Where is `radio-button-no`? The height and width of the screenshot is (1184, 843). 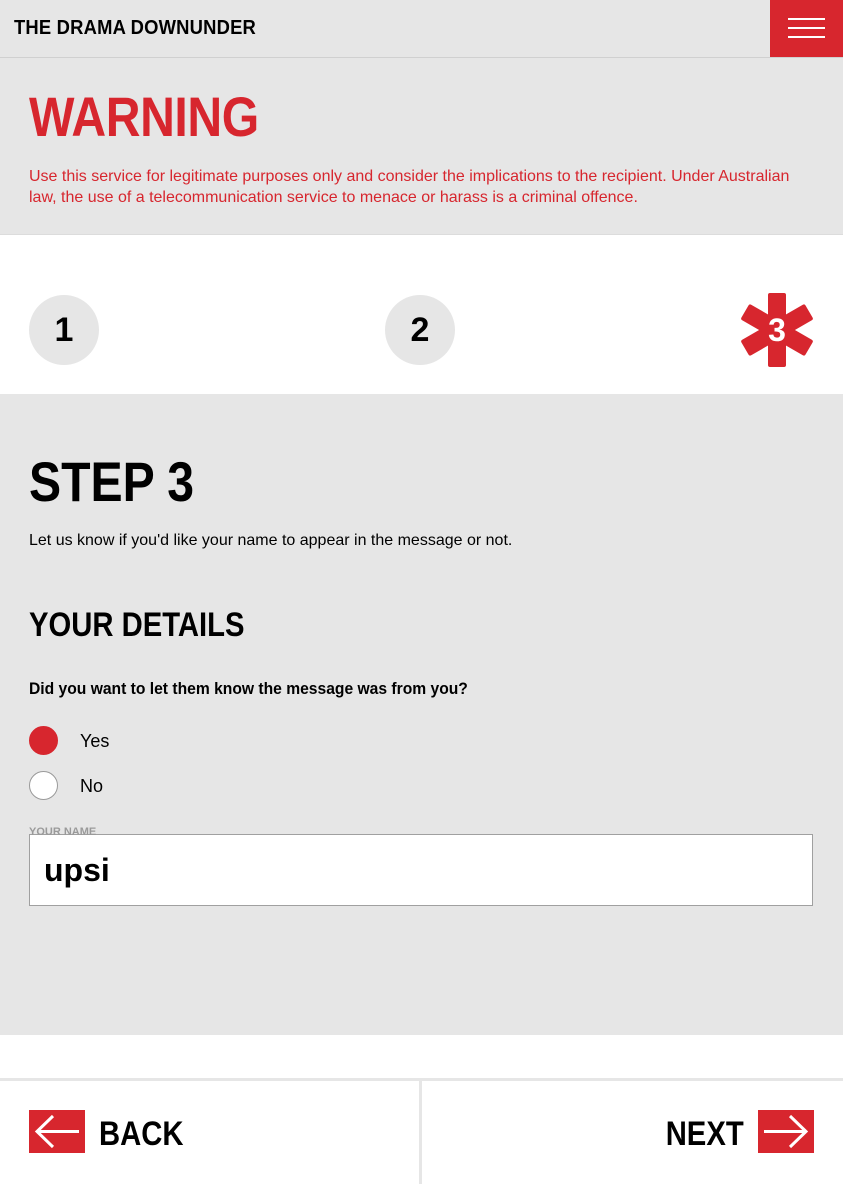 radio-button-no is located at coordinates (43, 785).